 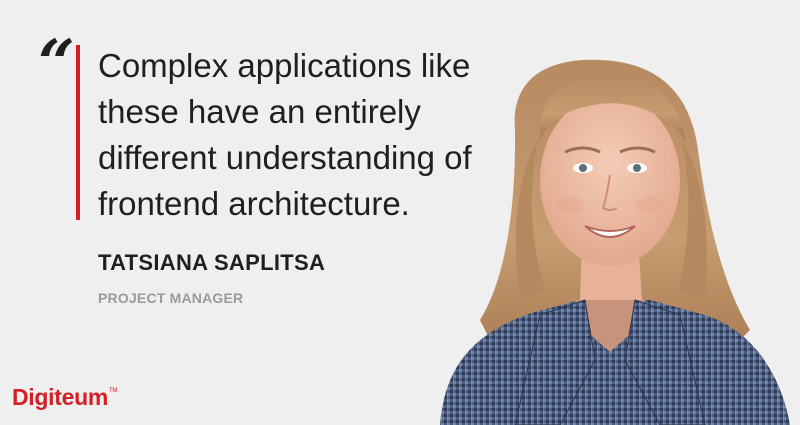 I want to click on person-role: PROJECT MANAGER, so click(x=171, y=298).